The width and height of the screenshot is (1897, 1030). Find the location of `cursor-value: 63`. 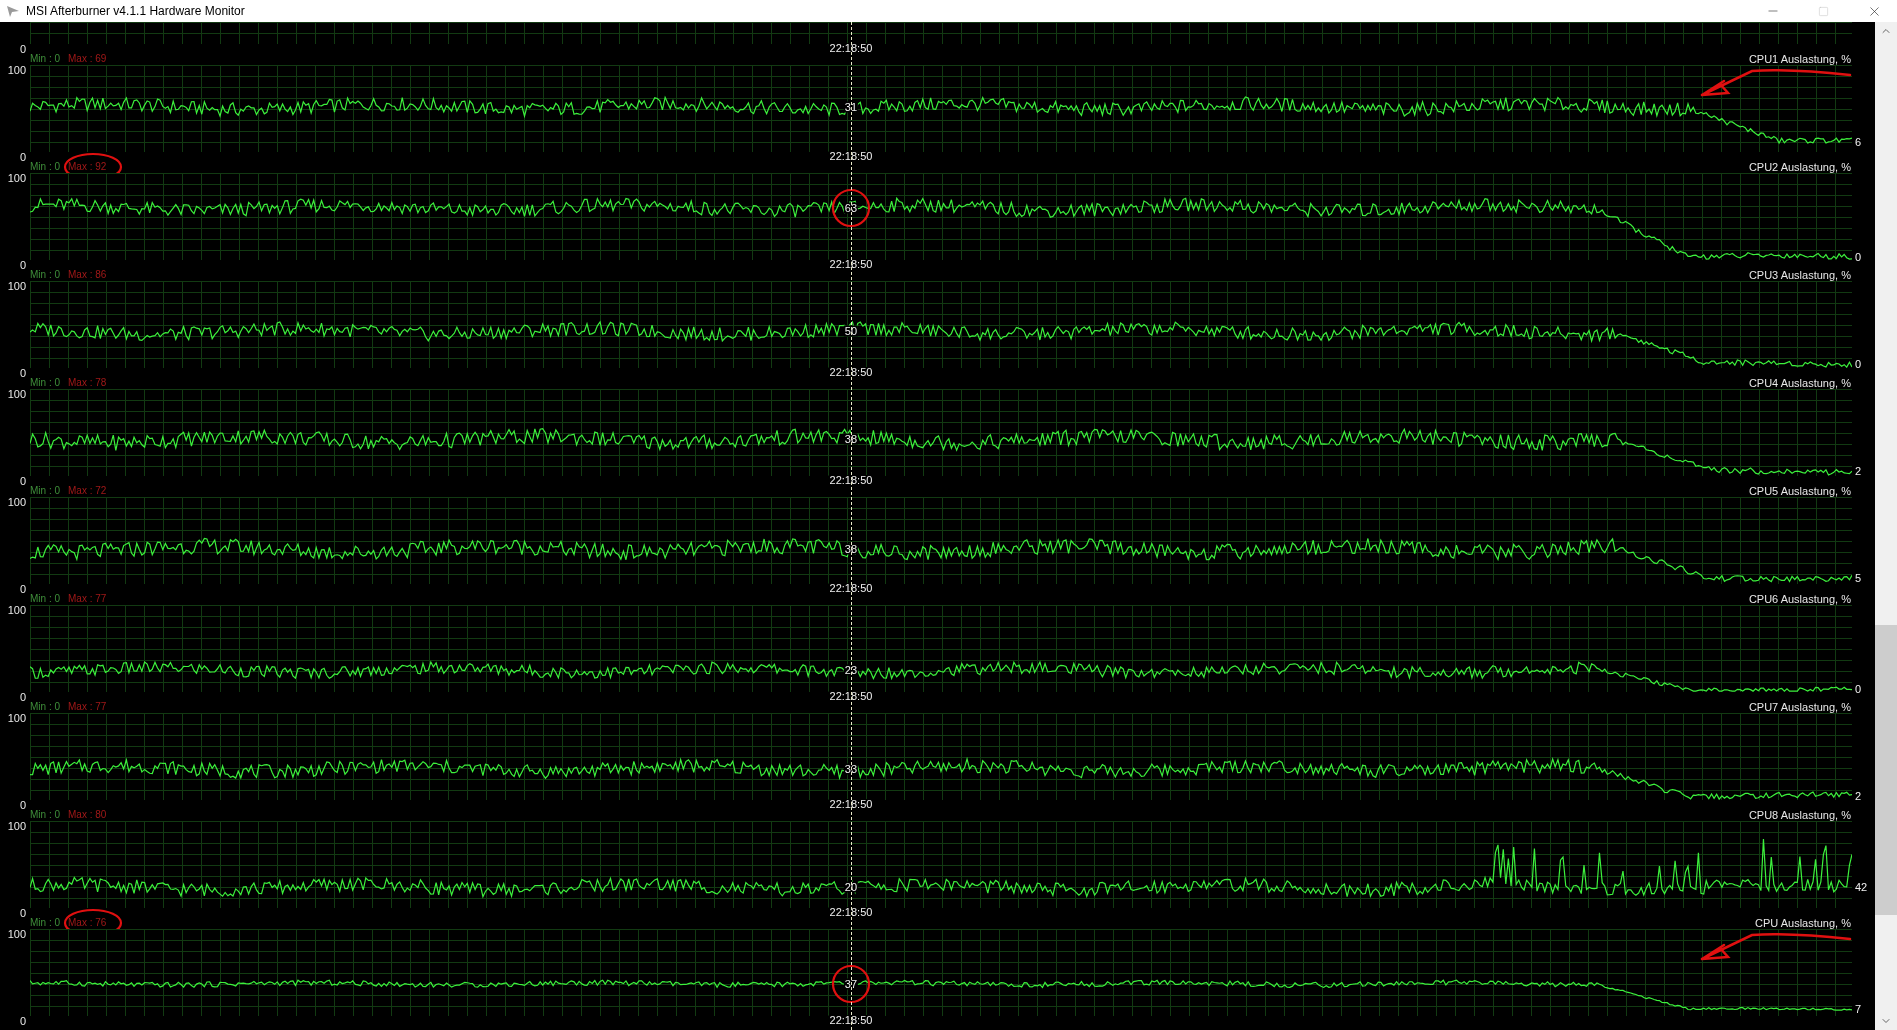

cursor-value: 63 is located at coordinates (851, 208).